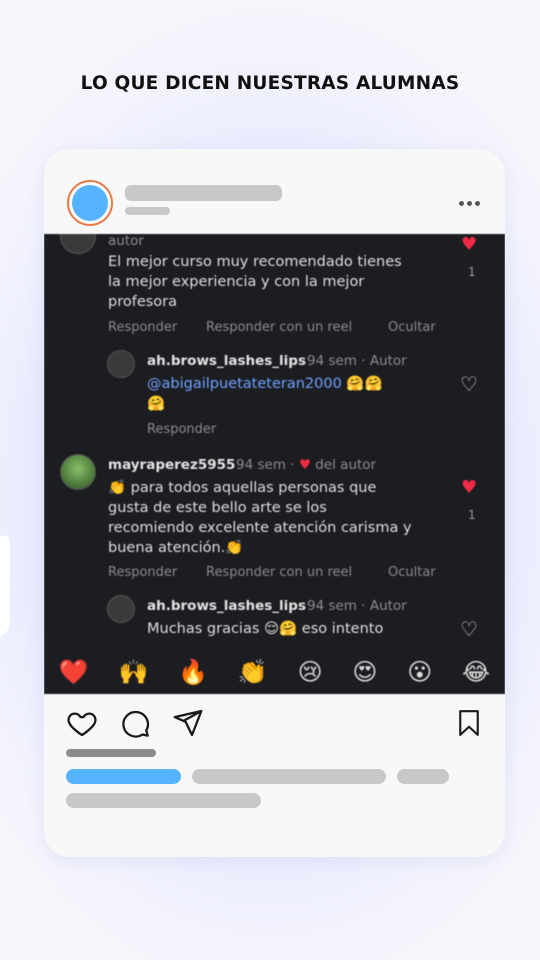  I want to click on emoji-heart: ❤️, so click(74, 672).